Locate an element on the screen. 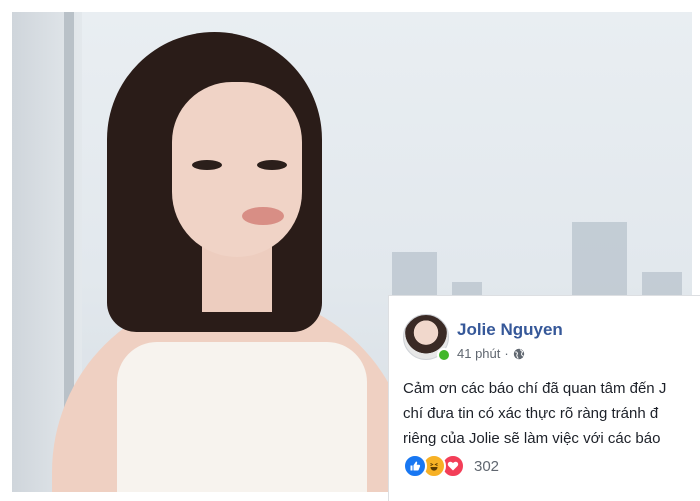 The height and width of the screenshot is (501, 700). right-eye is located at coordinates (272, 165).